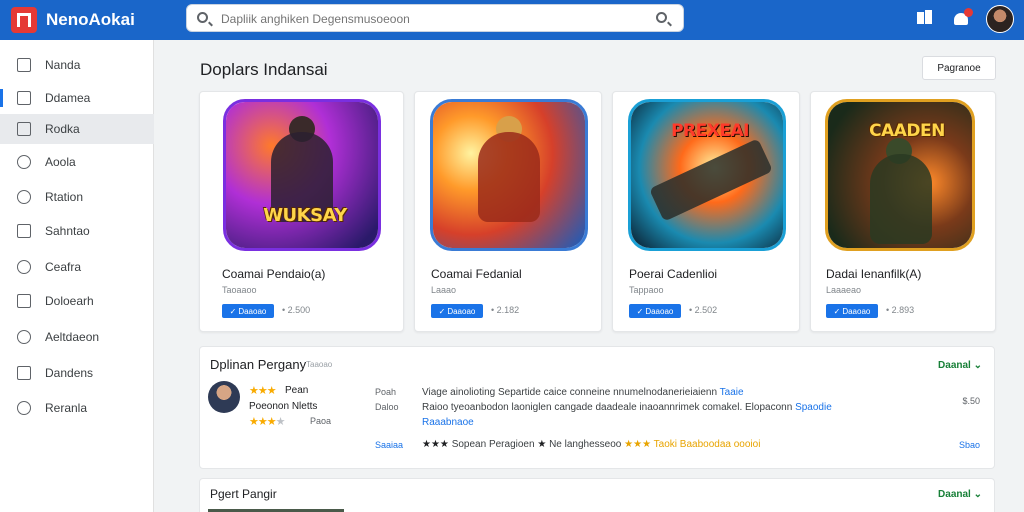 This screenshot has height=512, width=1024. What do you see at coordinates (202, 17) in the screenshot?
I see `search-icon` at bounding box center [202, 17].